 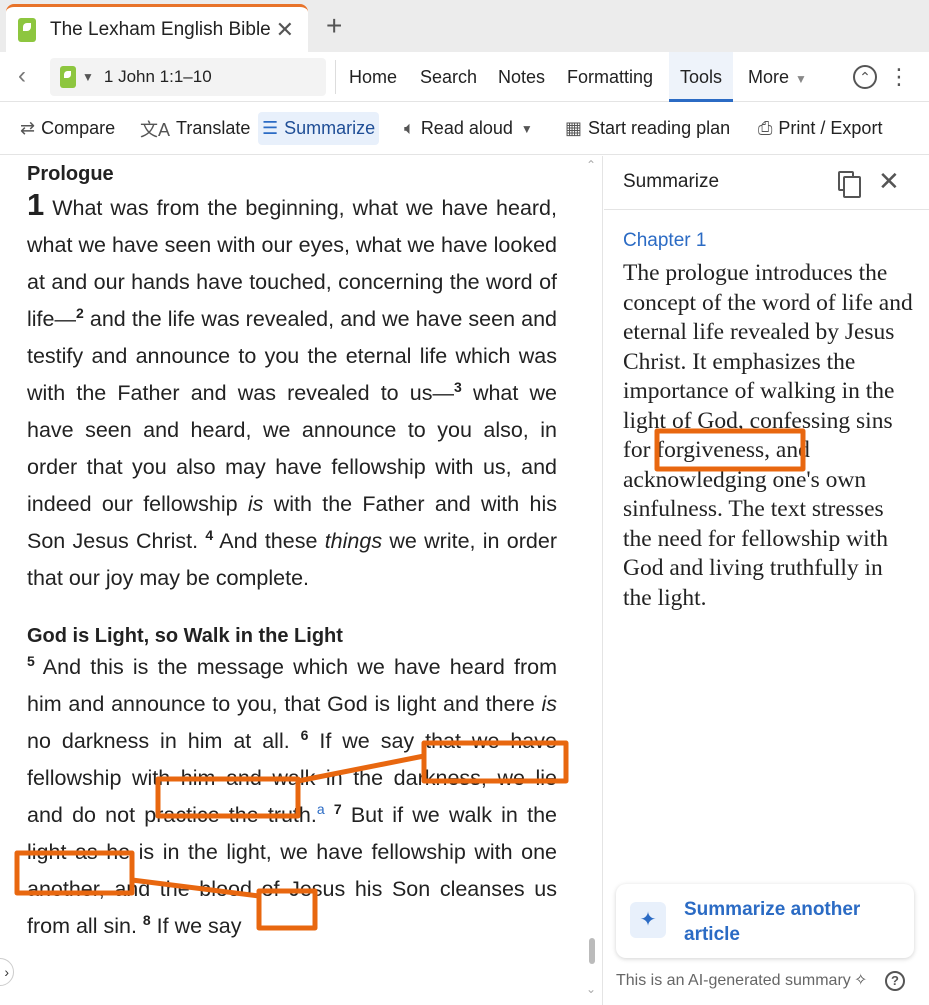 I want to click on back-icon: ‹, so click(x=22, y=76).